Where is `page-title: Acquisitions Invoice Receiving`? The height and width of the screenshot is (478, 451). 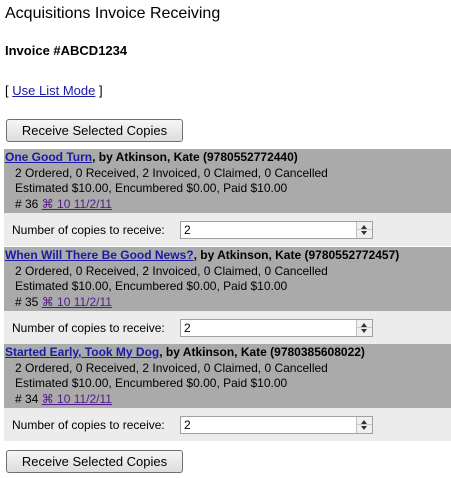
page-title: Acquisitions Invoice Receiving is located at coordinates (113, 13).